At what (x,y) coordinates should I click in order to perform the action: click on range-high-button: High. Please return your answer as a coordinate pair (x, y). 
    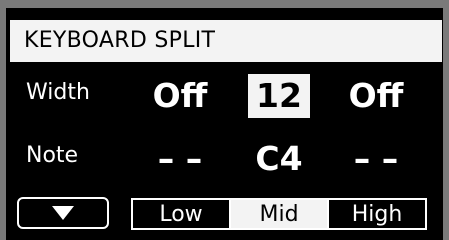
    Looking at the image, I should click on (376, 214).